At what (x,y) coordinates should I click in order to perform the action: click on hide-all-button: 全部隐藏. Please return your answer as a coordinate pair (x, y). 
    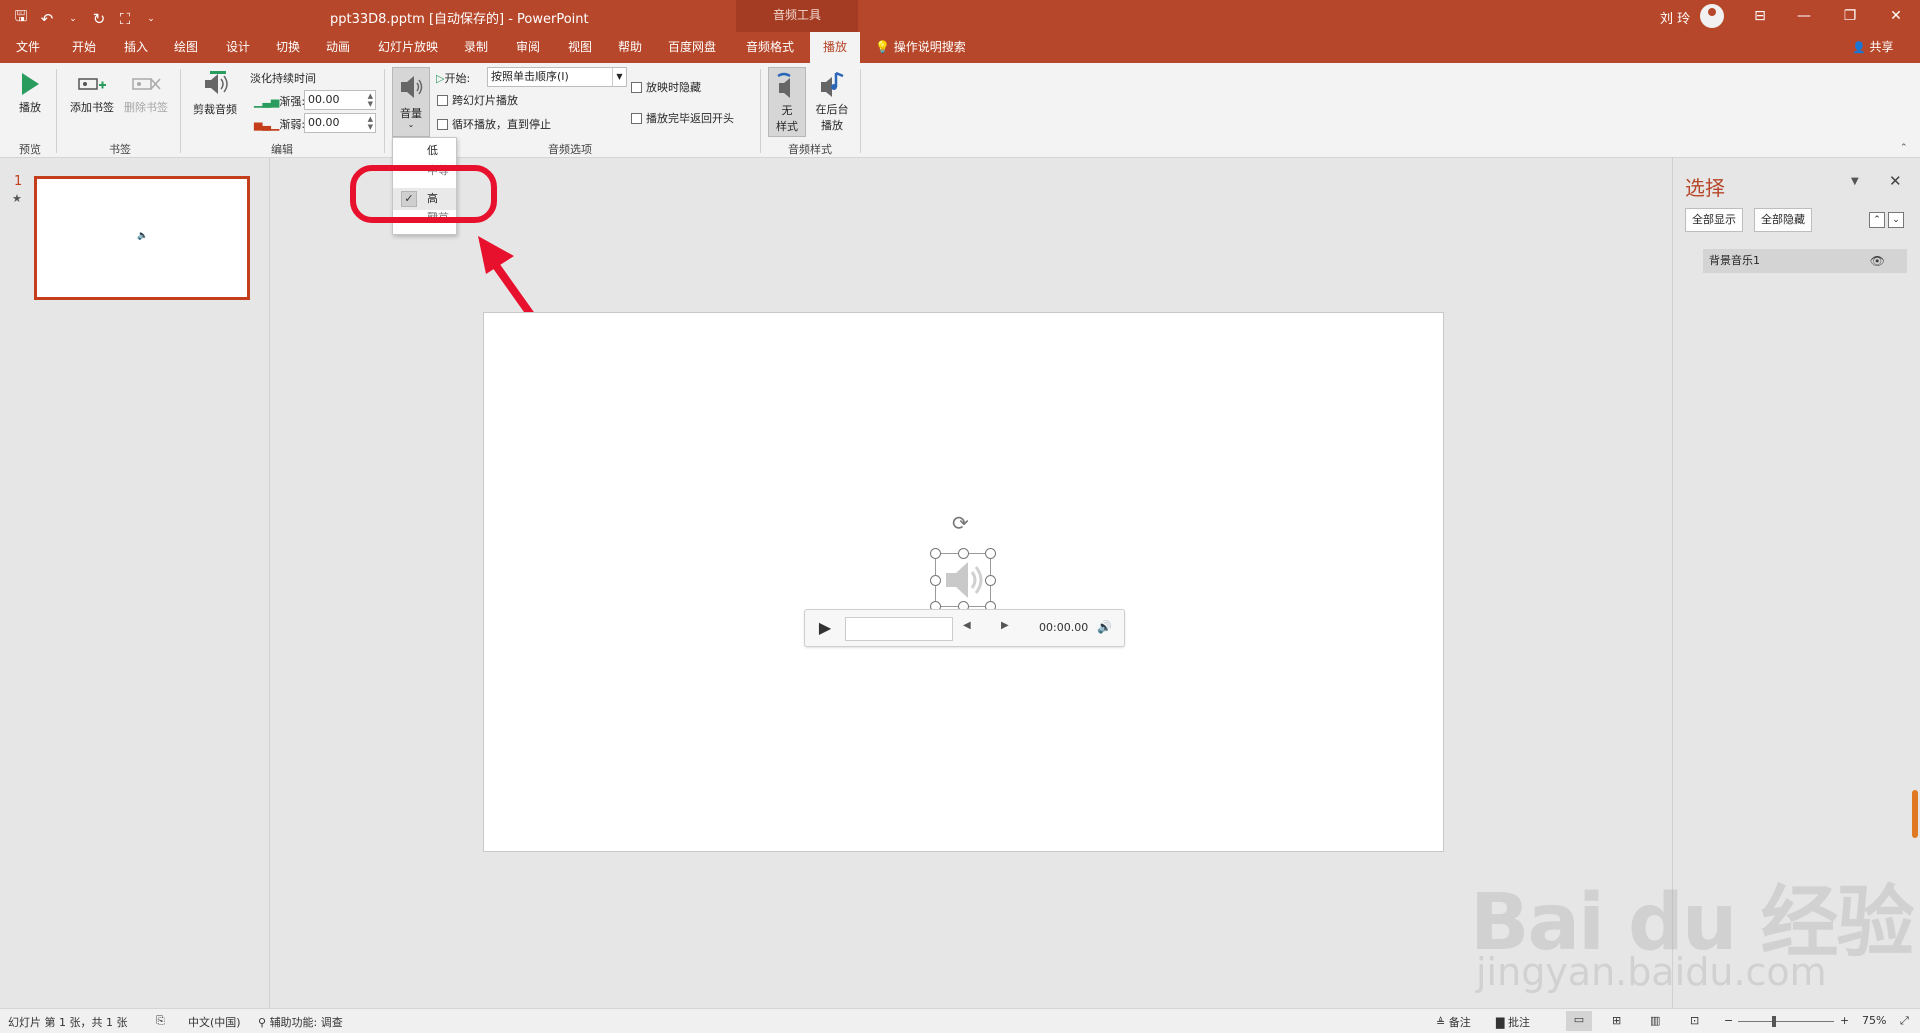
    Looking at the image, I should click on (1783, 220).